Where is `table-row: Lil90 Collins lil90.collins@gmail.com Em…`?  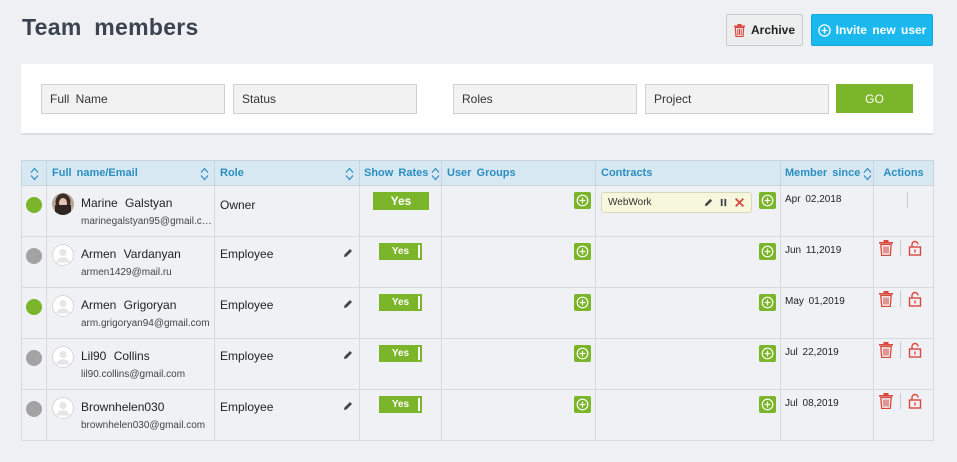
table-row: Lil90 Collins lil90.collins@gmail.com Em… is located at coordinates (477, 364).